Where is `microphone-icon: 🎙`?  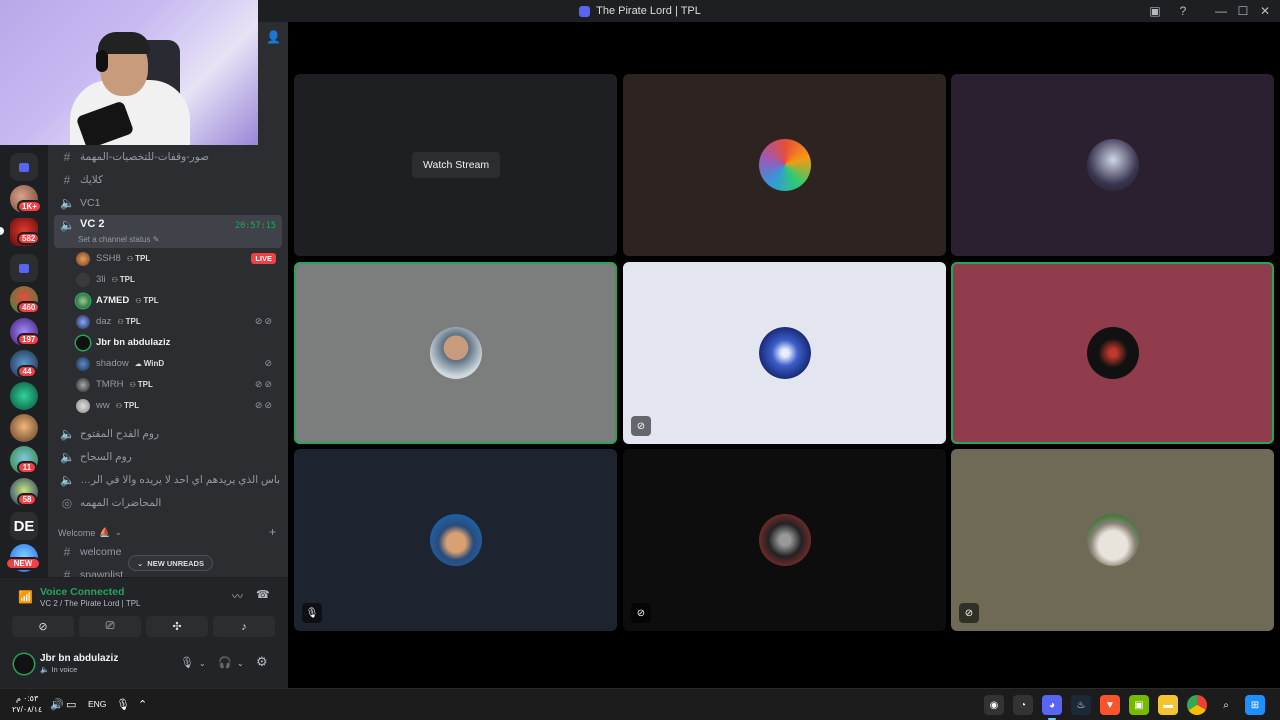 microphone-icon: 🎙 is located at coordinates (187, 662).